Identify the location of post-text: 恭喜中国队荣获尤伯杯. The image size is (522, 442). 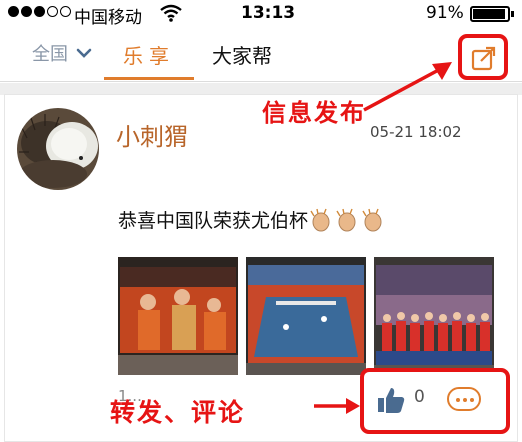
(213, 221).